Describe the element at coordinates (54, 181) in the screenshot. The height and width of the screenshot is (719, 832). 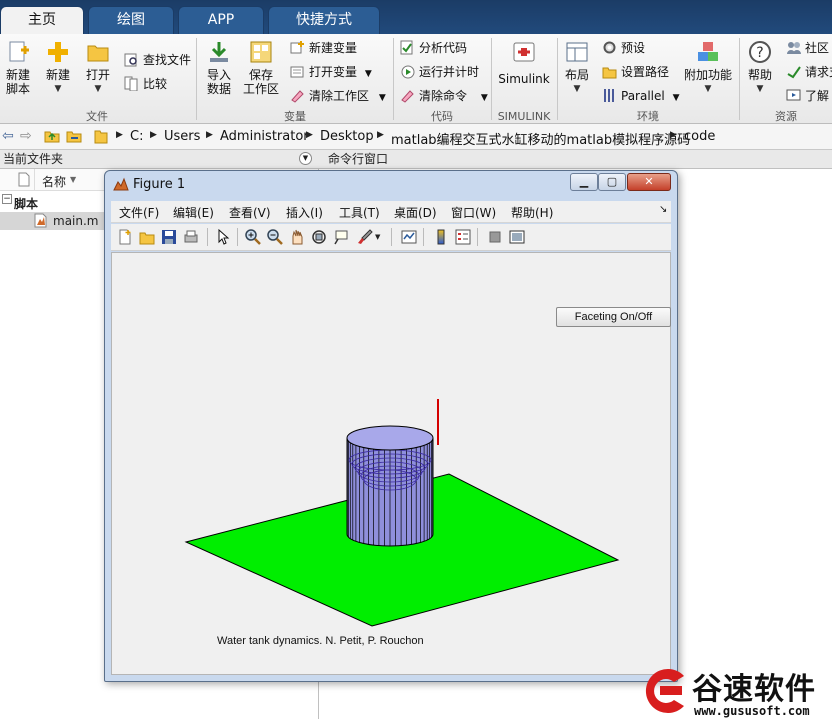
I see `name-column-header: 名称` at that location.